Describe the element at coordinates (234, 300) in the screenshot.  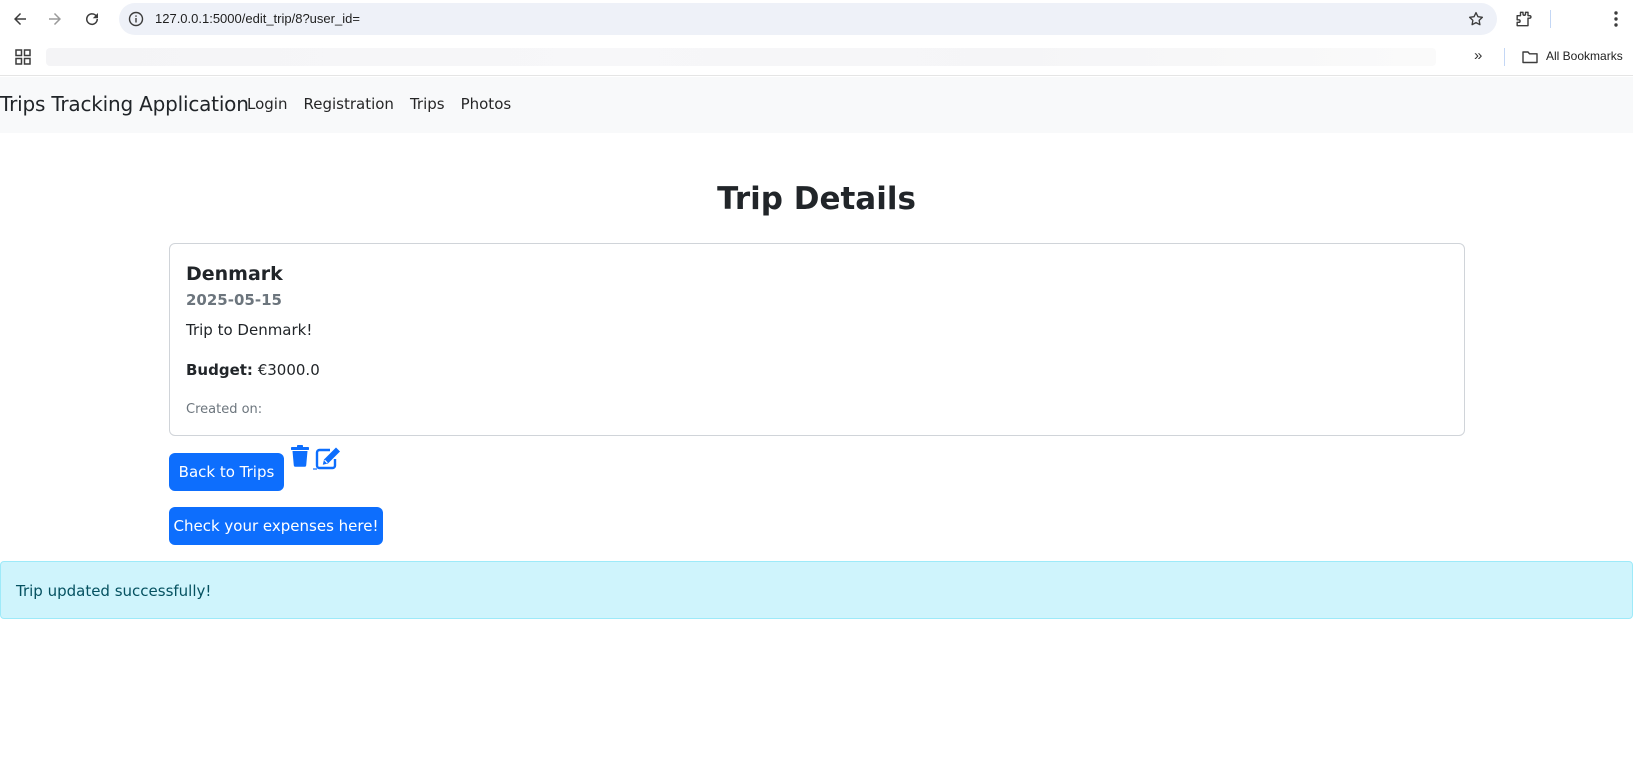
I see `trip-date: 2025-05-15` at that location.